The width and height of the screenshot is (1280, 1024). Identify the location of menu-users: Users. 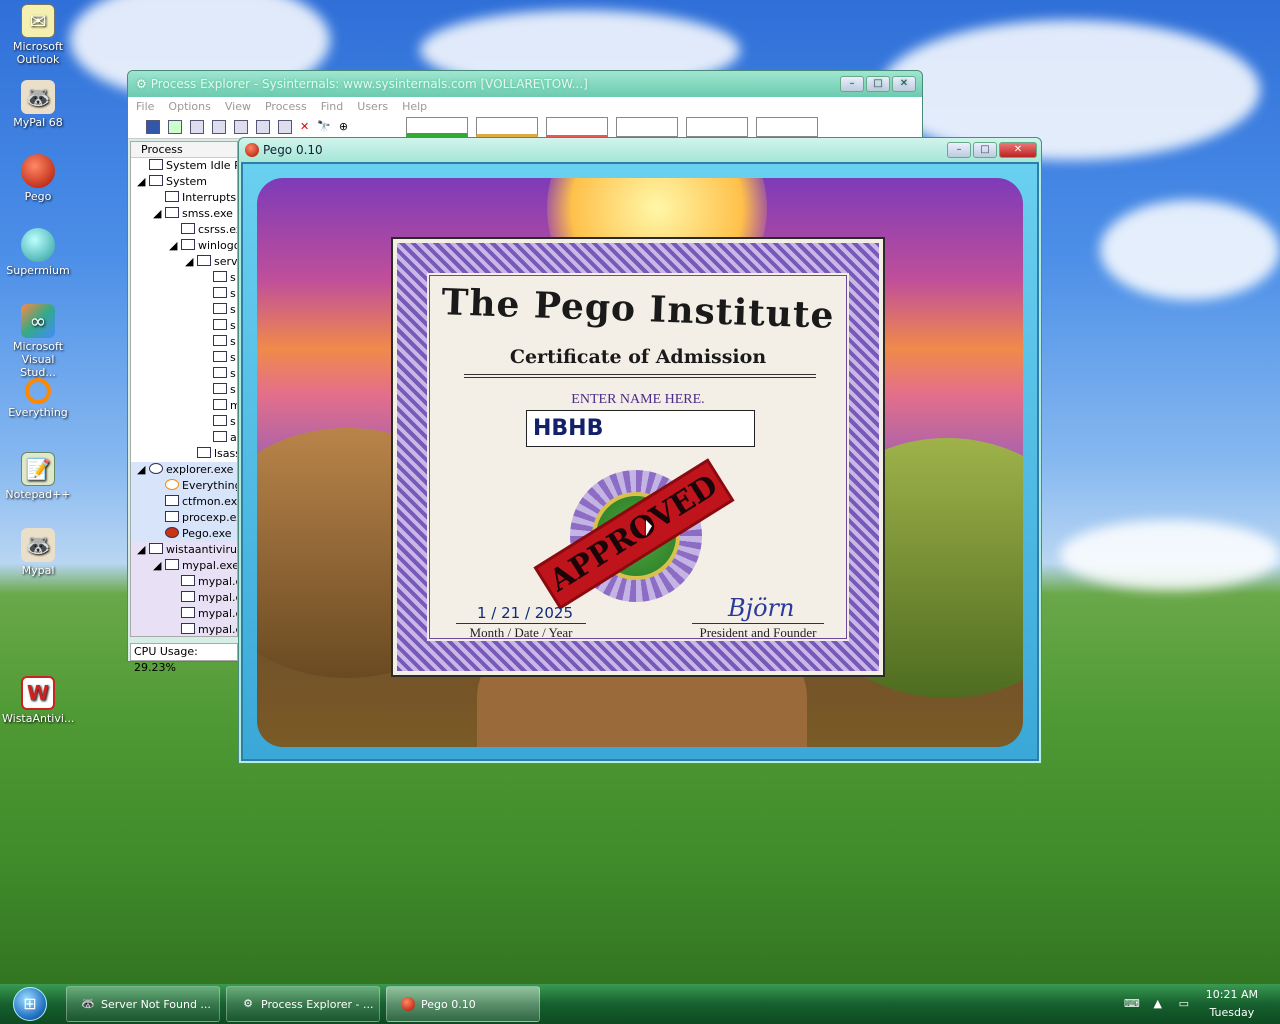
(372, 106).